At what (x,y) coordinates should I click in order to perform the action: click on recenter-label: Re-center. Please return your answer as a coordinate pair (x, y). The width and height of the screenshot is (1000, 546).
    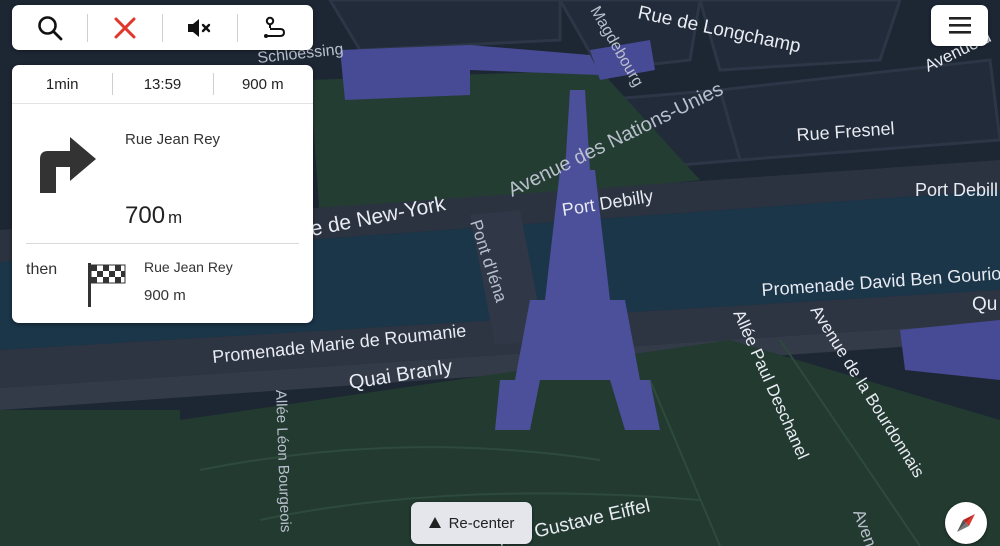
    Looking at the image, I should click on (481, 523).